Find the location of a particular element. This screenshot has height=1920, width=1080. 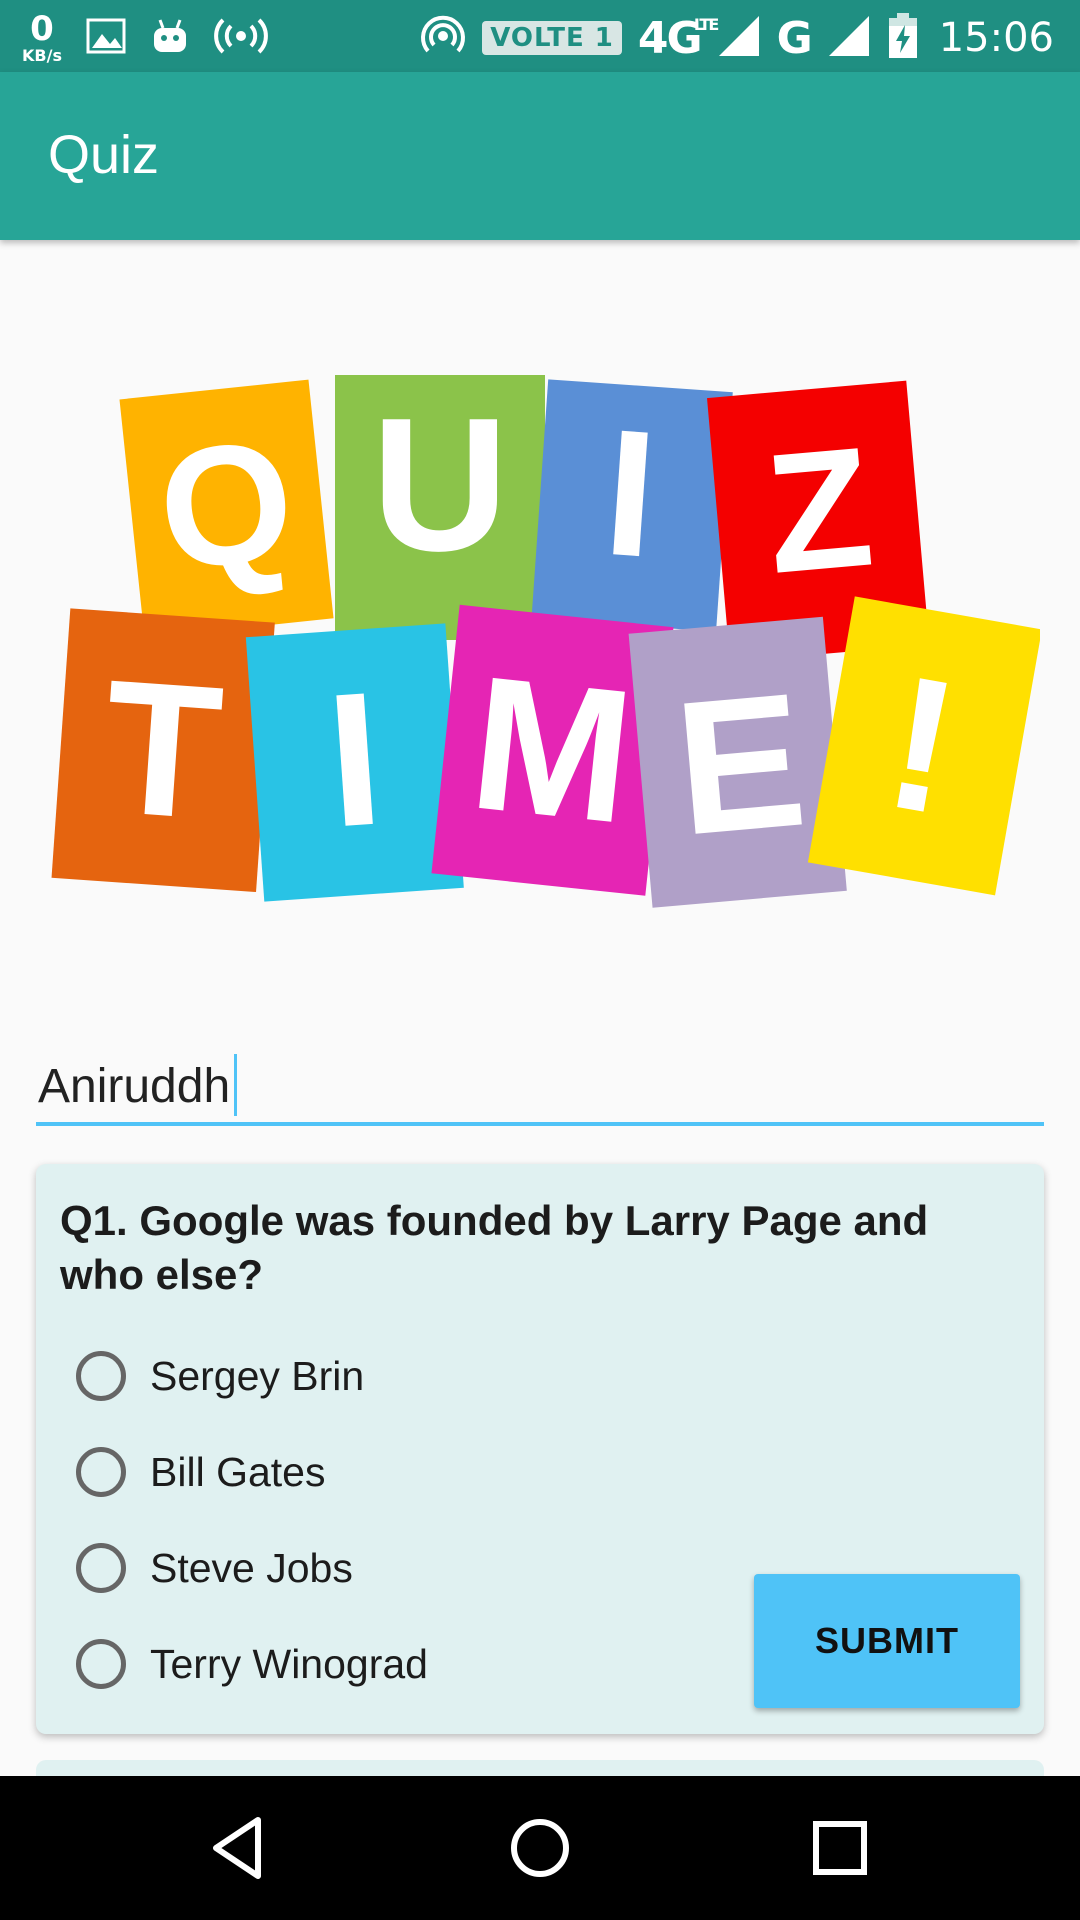

lte-label: LTE is located at coordinates (706, 24).